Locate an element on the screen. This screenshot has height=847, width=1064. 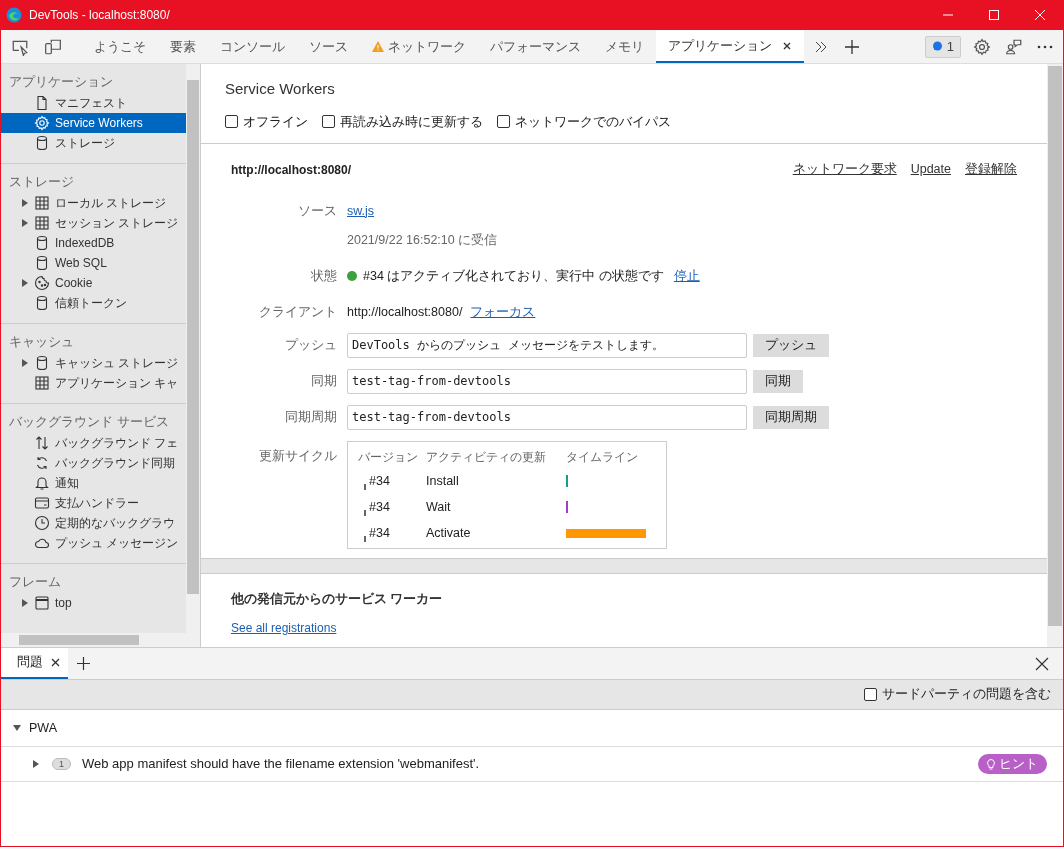
sidebar-item: キャッシュ ストレージ is located at coordinates (93, 363).